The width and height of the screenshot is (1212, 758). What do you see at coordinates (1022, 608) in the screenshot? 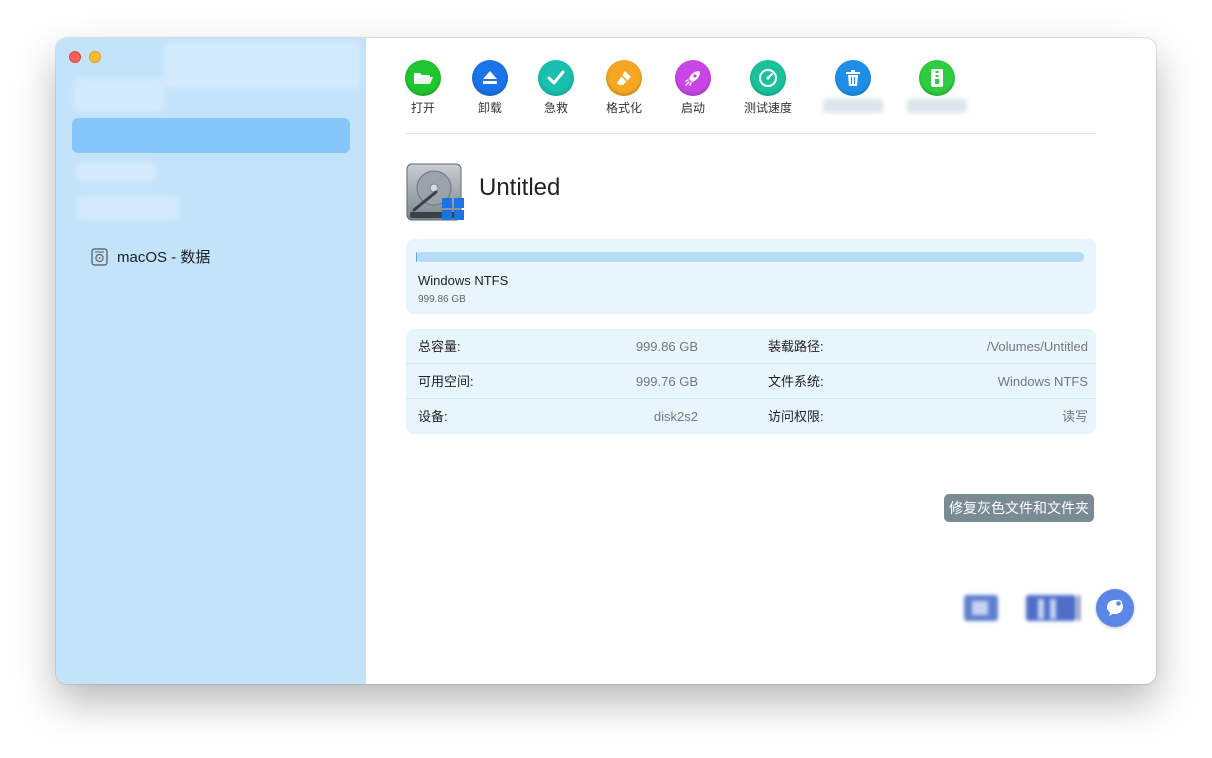
I see `blurred-badge-icon` at bounding box center [1022, 608].